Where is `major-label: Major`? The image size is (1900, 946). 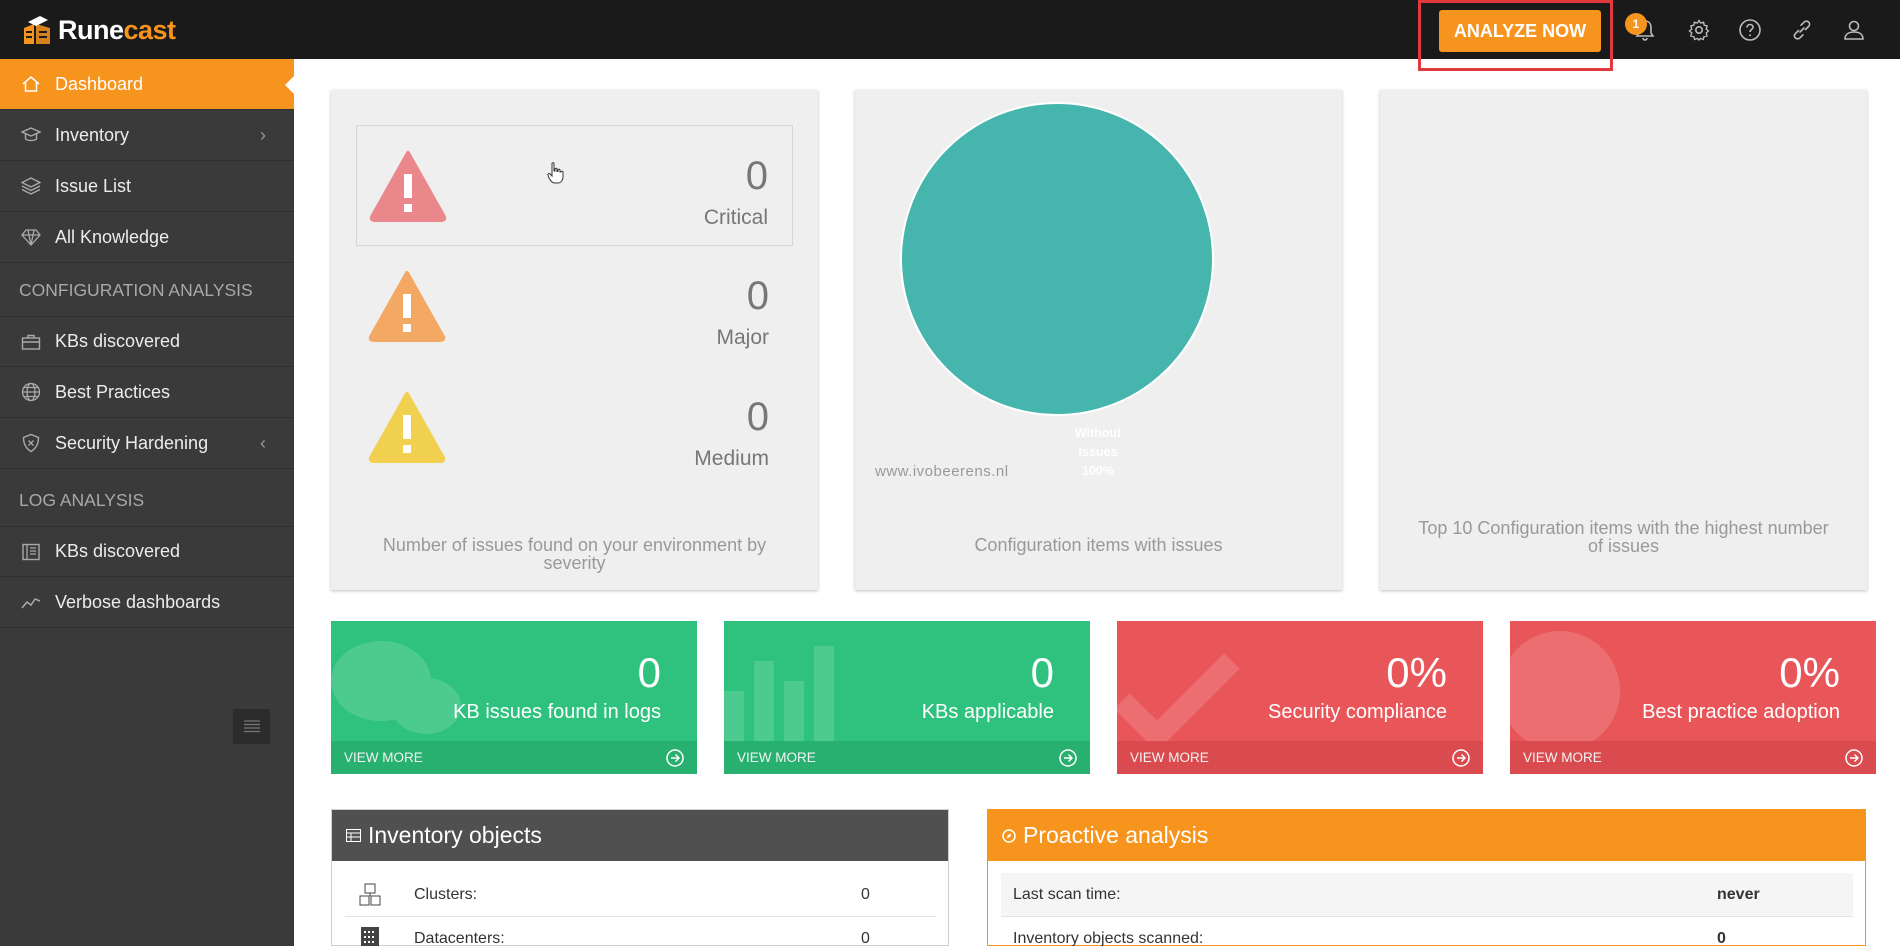
major-label: Major is located at coordinates (742, 337).